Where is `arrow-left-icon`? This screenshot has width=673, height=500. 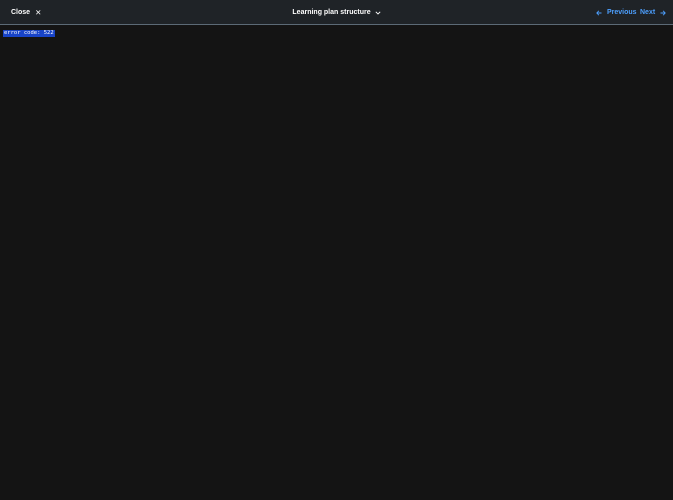 arrow-left-icon is located at coordinates (599, 12).